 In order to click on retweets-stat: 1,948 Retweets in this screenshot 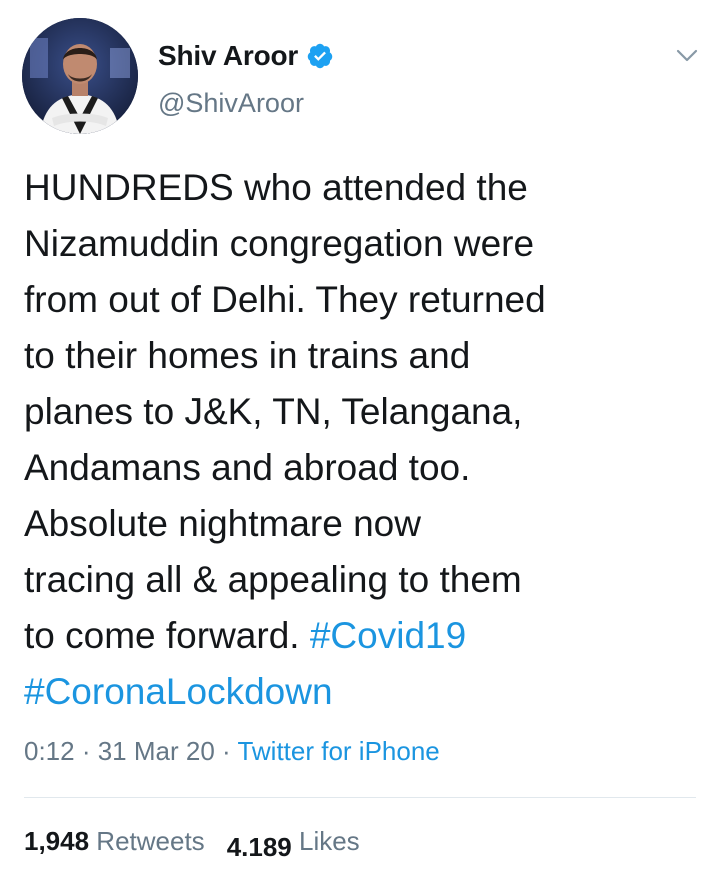, I will do `click(114, 841)`.